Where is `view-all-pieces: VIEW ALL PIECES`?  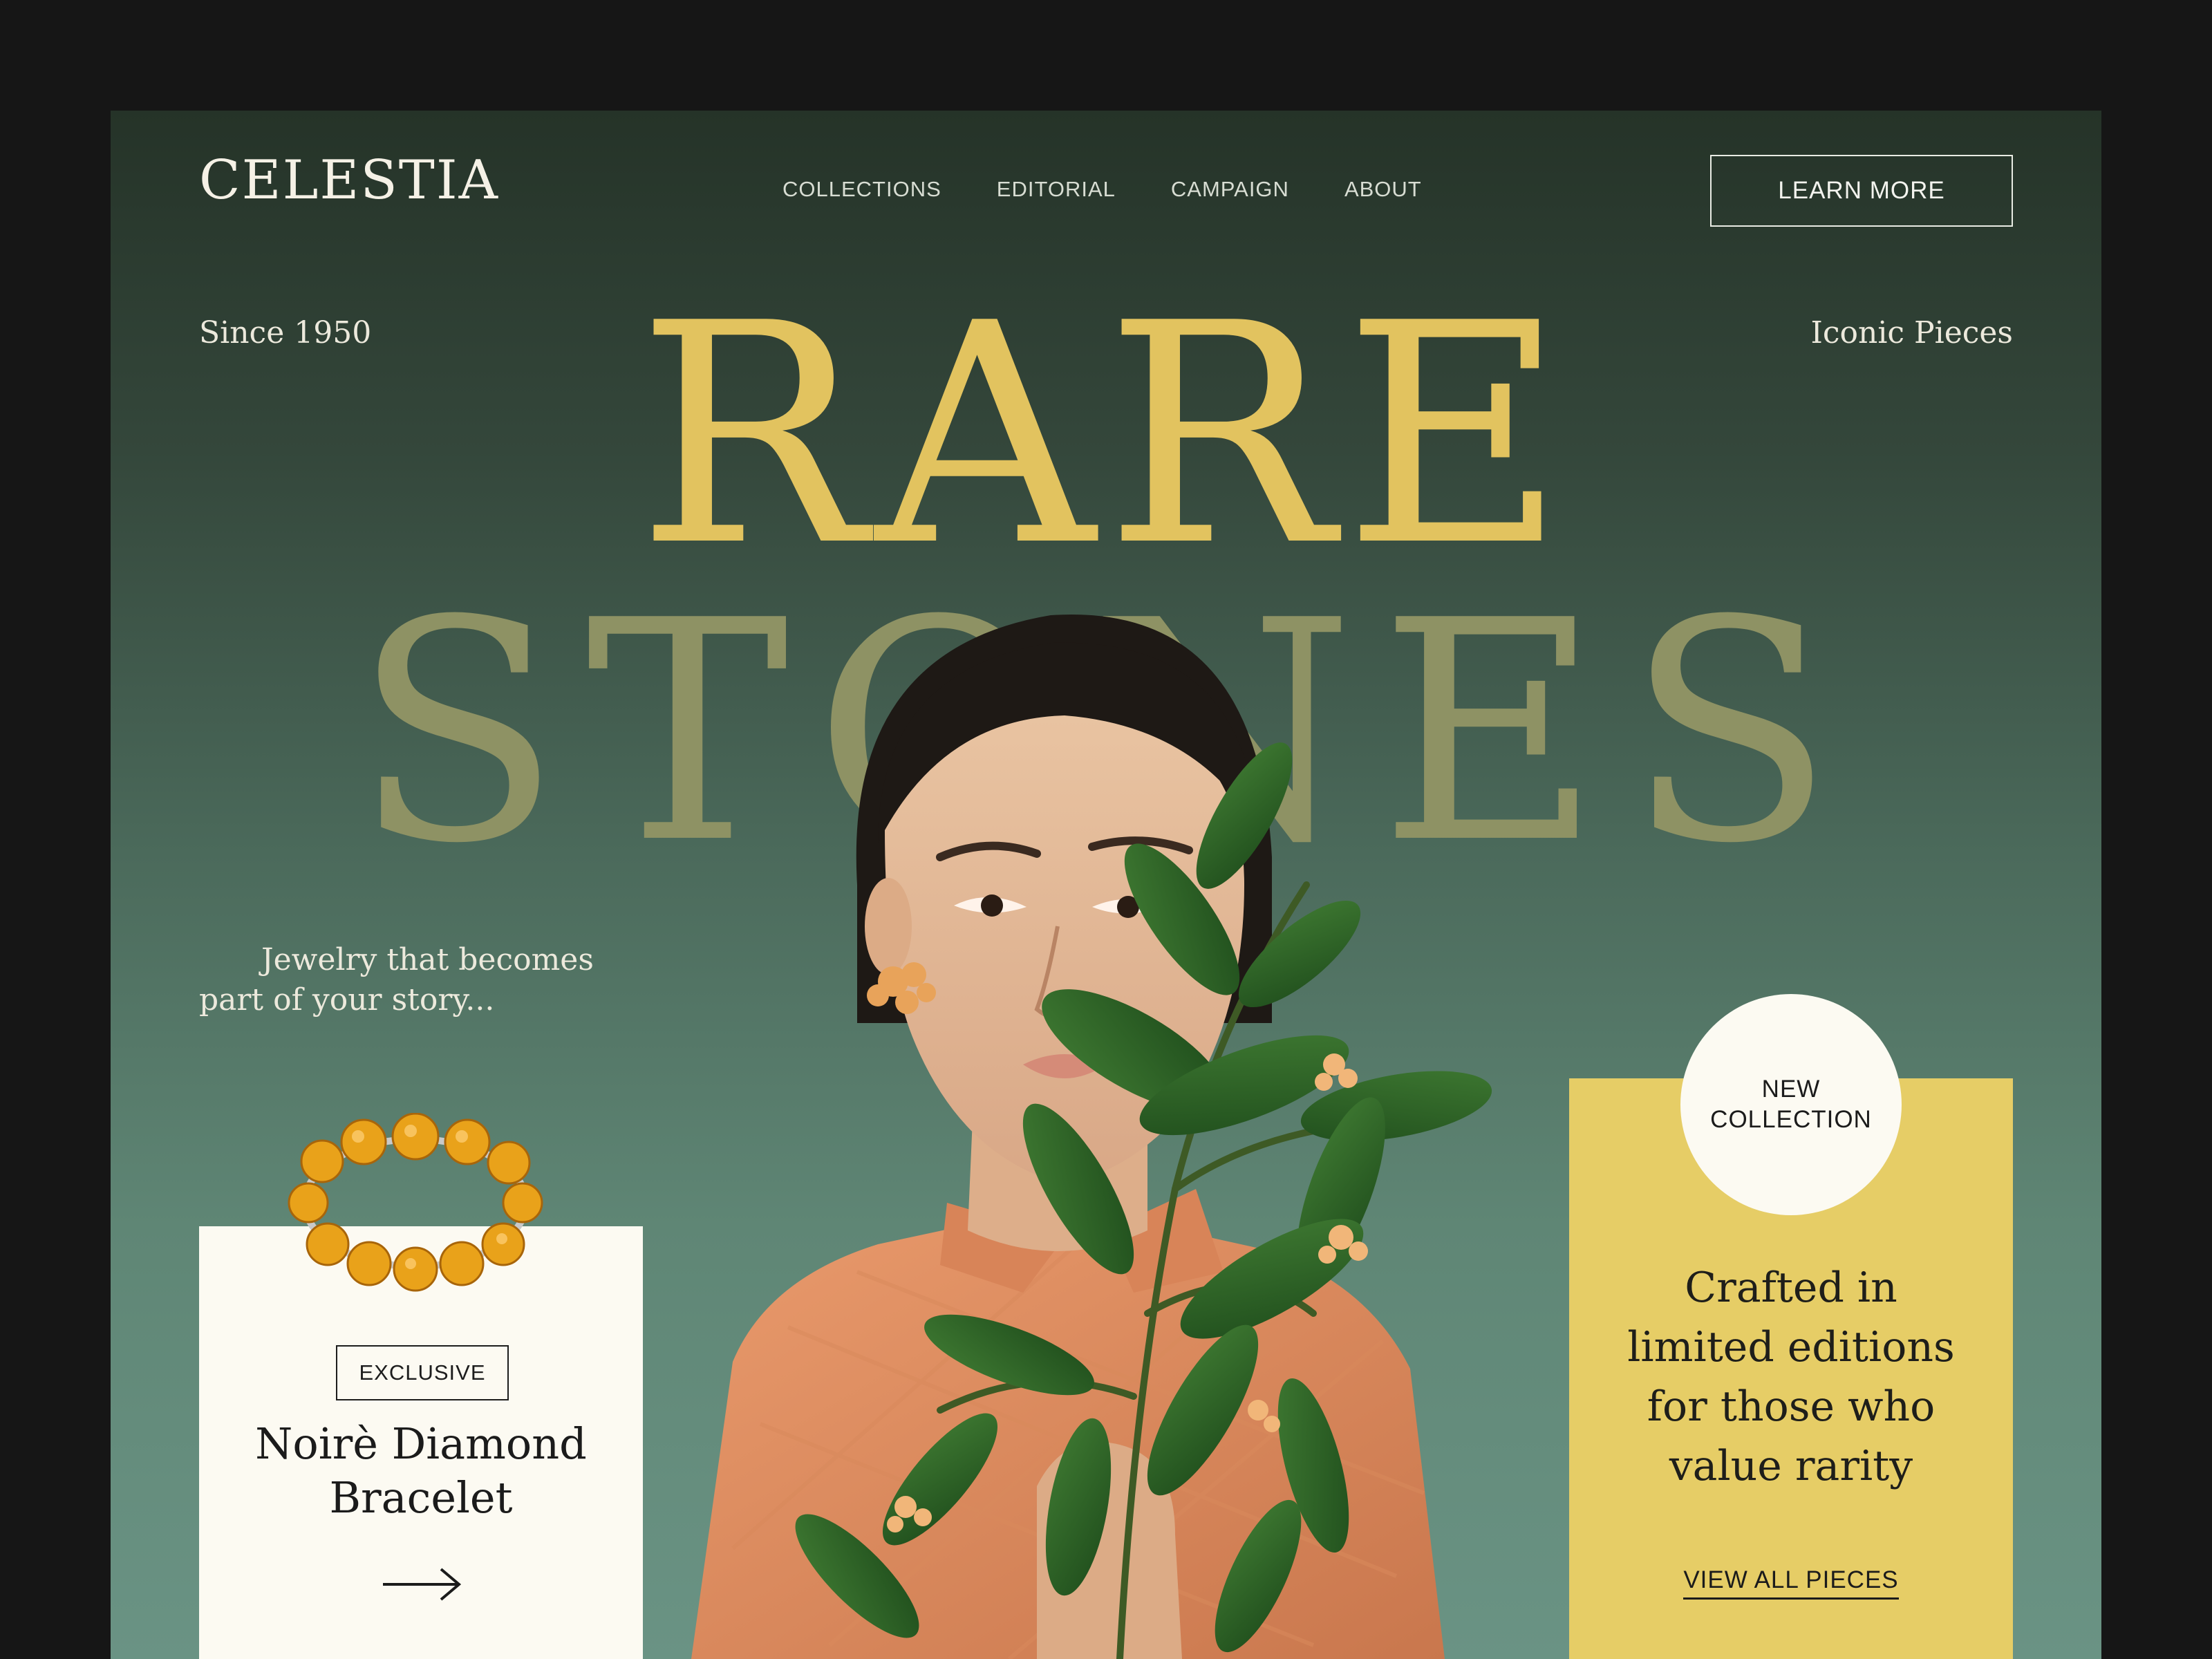
view-all-pieces: VIEW ALL PIECES is located at coordinates (1791, 1583).